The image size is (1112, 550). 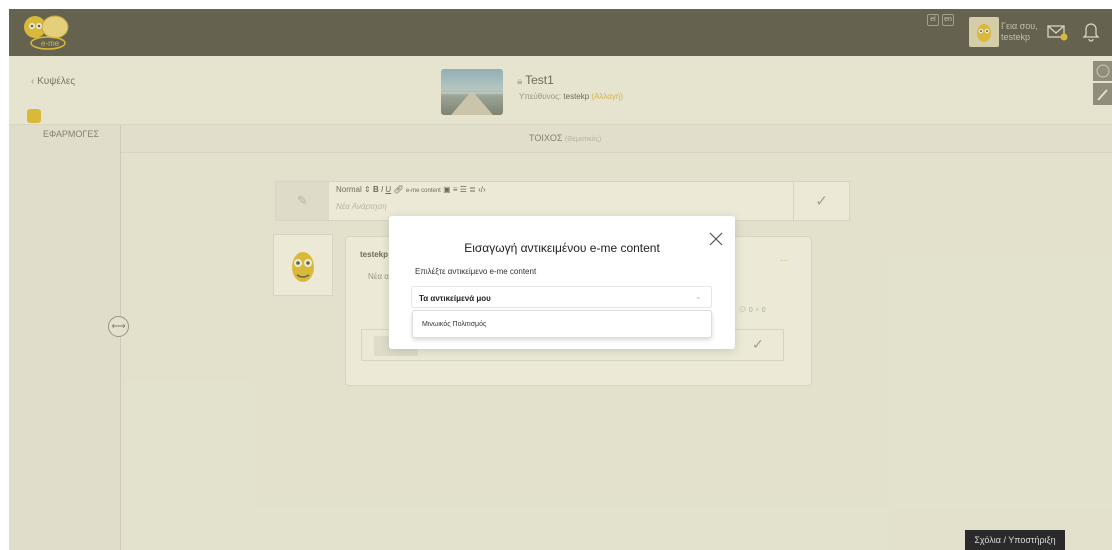 What do you see at coordinates (454, 324) in the screenshot?
I see `dropdown-option: Μινωικός Πολιτισμός` at bounding box center [454, 324].